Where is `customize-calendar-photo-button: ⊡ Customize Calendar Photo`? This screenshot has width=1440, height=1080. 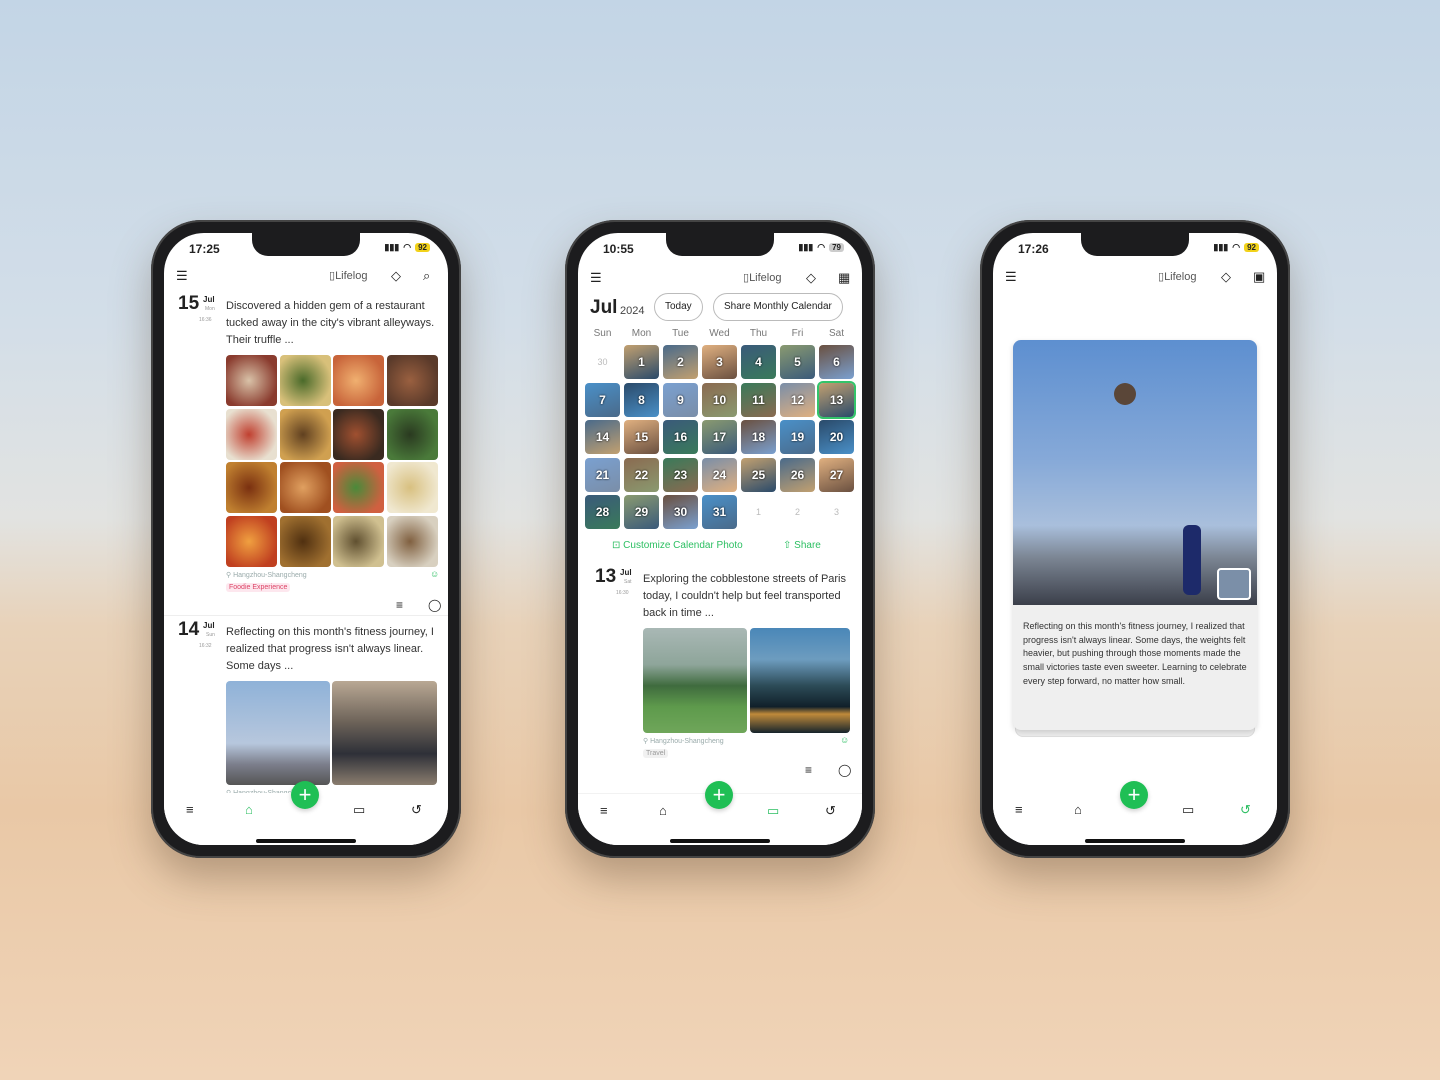
customize-calendar-photo-button: ⊡ Customize Calendar Photo is located at coordinates (677, 545).